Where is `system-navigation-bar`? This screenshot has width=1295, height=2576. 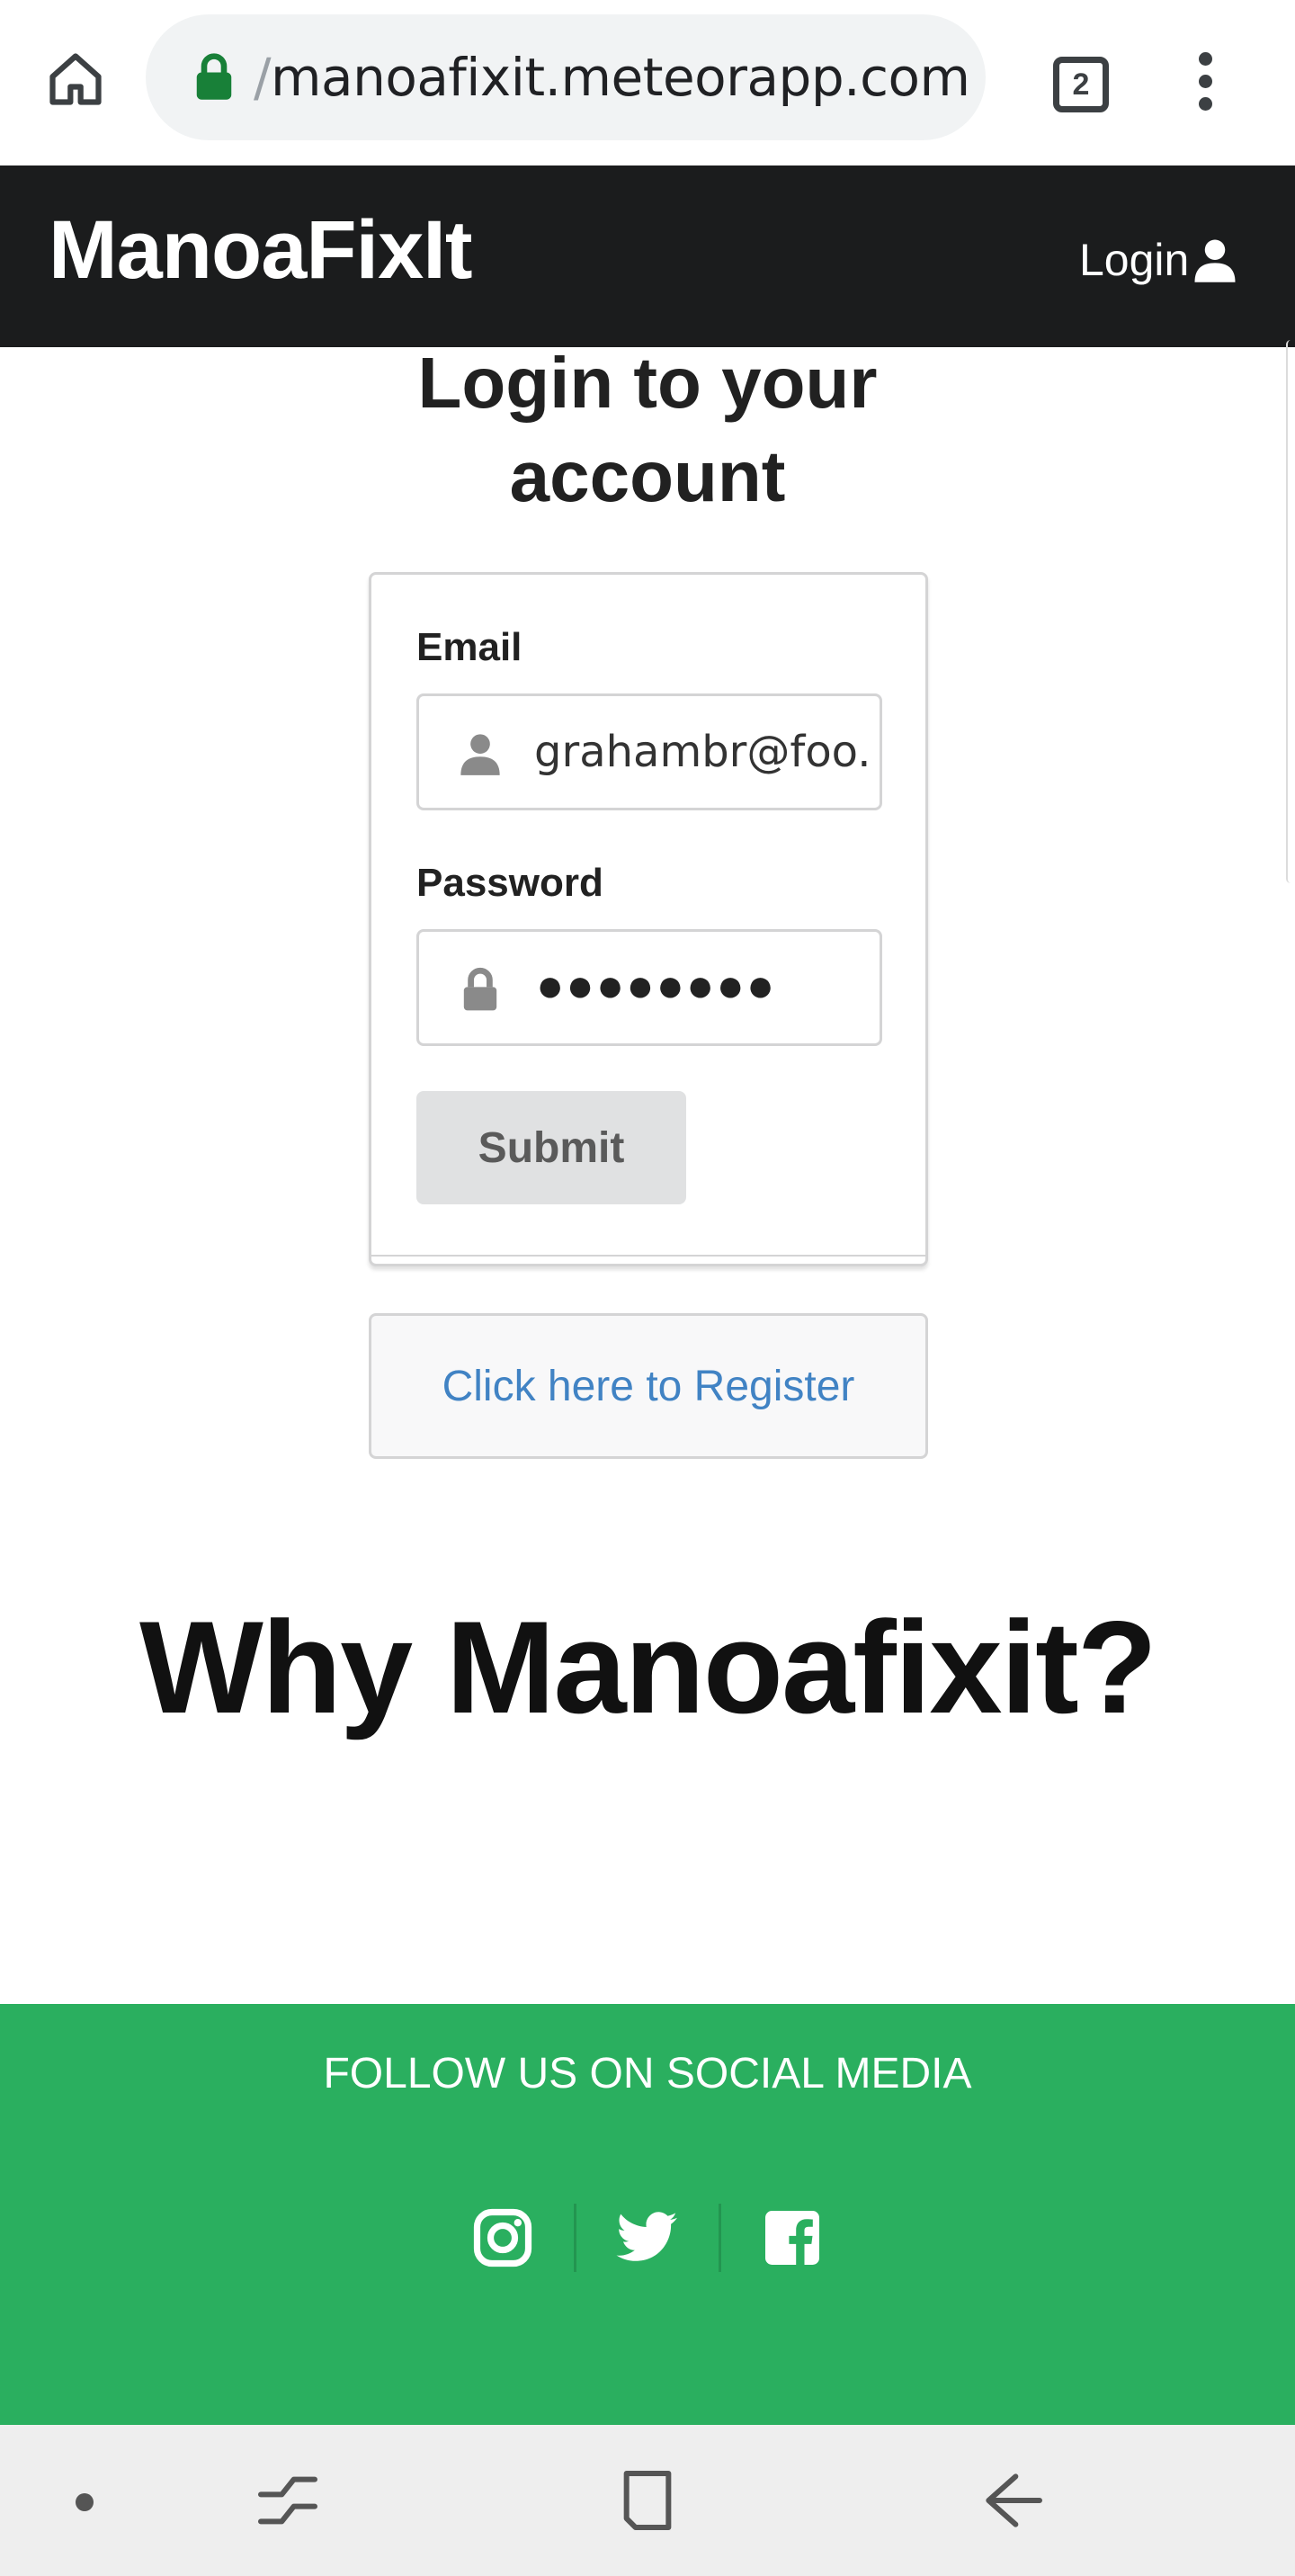 system-navigation-bar is located at coordinates (647, 2500).